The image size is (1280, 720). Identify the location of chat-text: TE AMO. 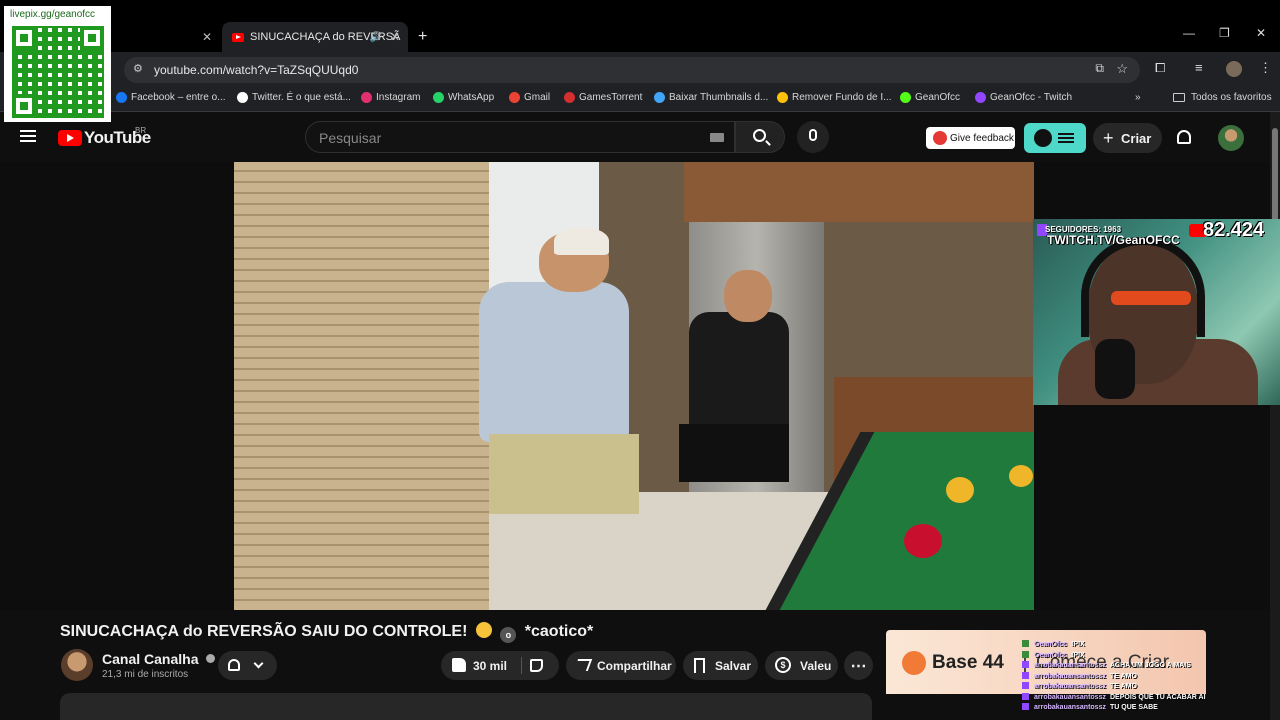
(1123, 686).